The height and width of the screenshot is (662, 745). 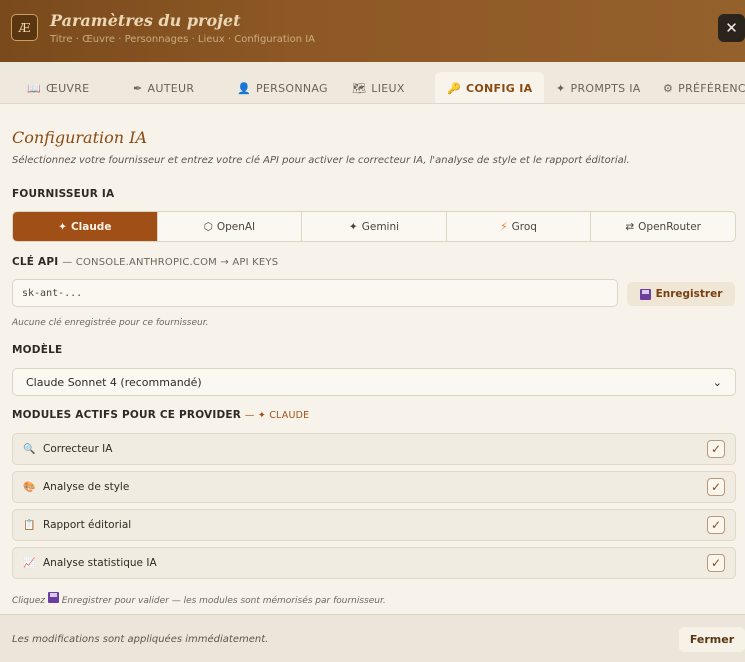 I want to click on provider-openai: ⬡ OpenAI, so click(x=230, y=226).